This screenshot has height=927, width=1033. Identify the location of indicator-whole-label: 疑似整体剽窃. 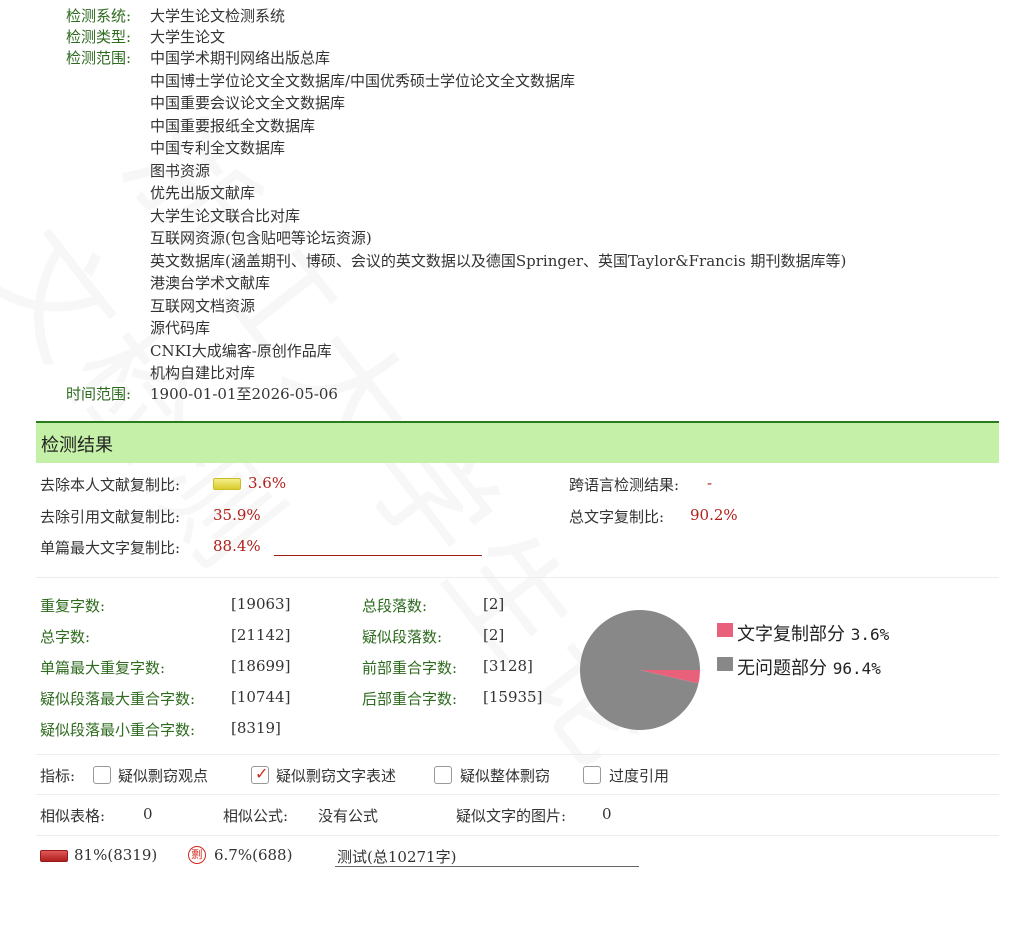
(505, 776).